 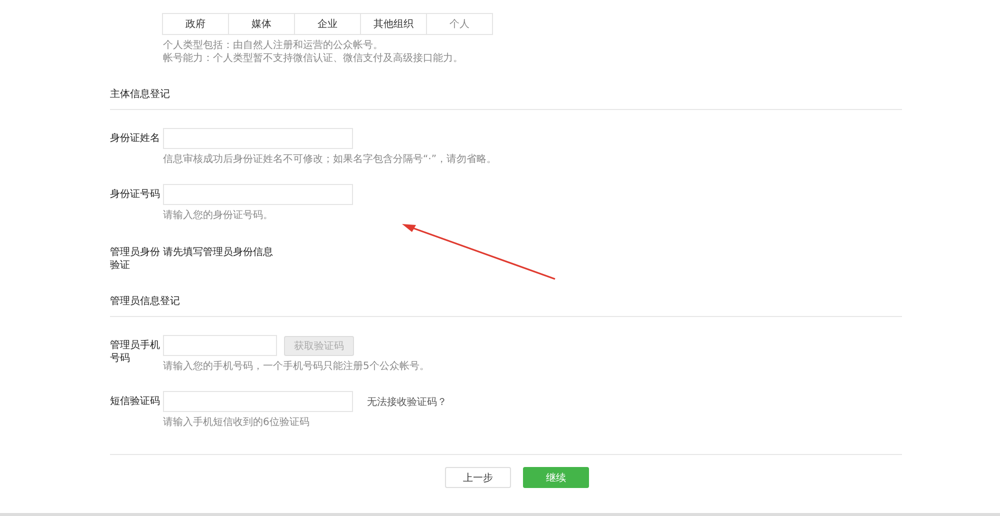 I want to click on type-tab: 政府, so click(x=195, y=24).